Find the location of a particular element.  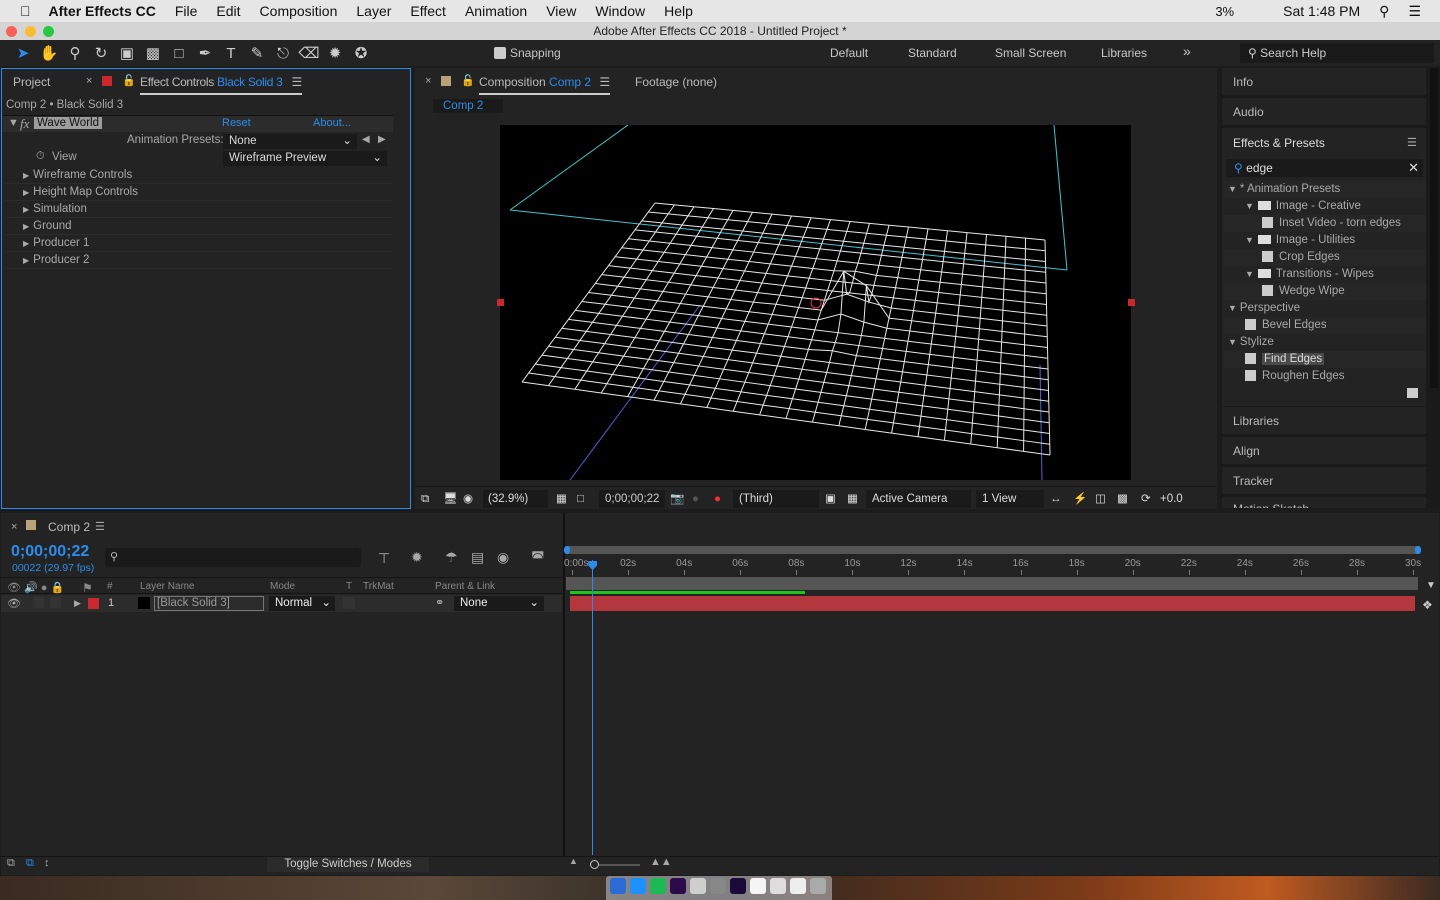

tab-timeline-comp: Comp 2 is located at coordinates (69, 527).